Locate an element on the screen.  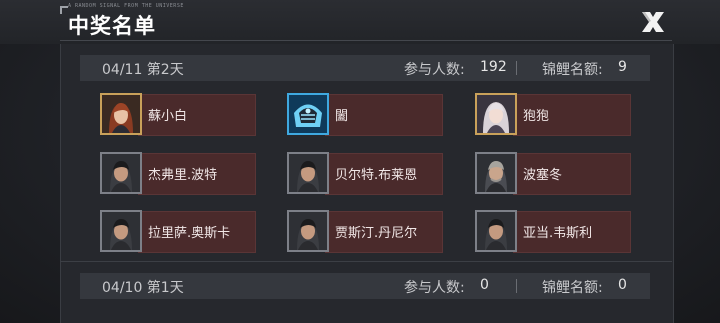
winner-card: 狍狍 is located at coordinates (553, 114).